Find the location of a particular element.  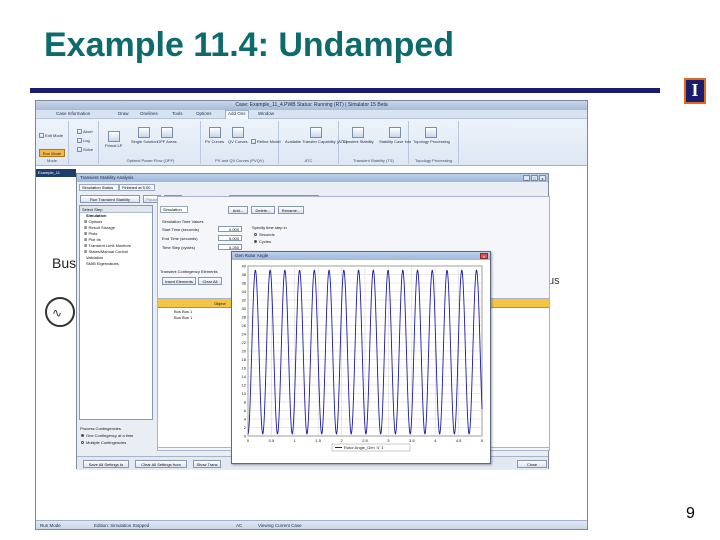

log-button: Log is located at coordinates (83, 141).